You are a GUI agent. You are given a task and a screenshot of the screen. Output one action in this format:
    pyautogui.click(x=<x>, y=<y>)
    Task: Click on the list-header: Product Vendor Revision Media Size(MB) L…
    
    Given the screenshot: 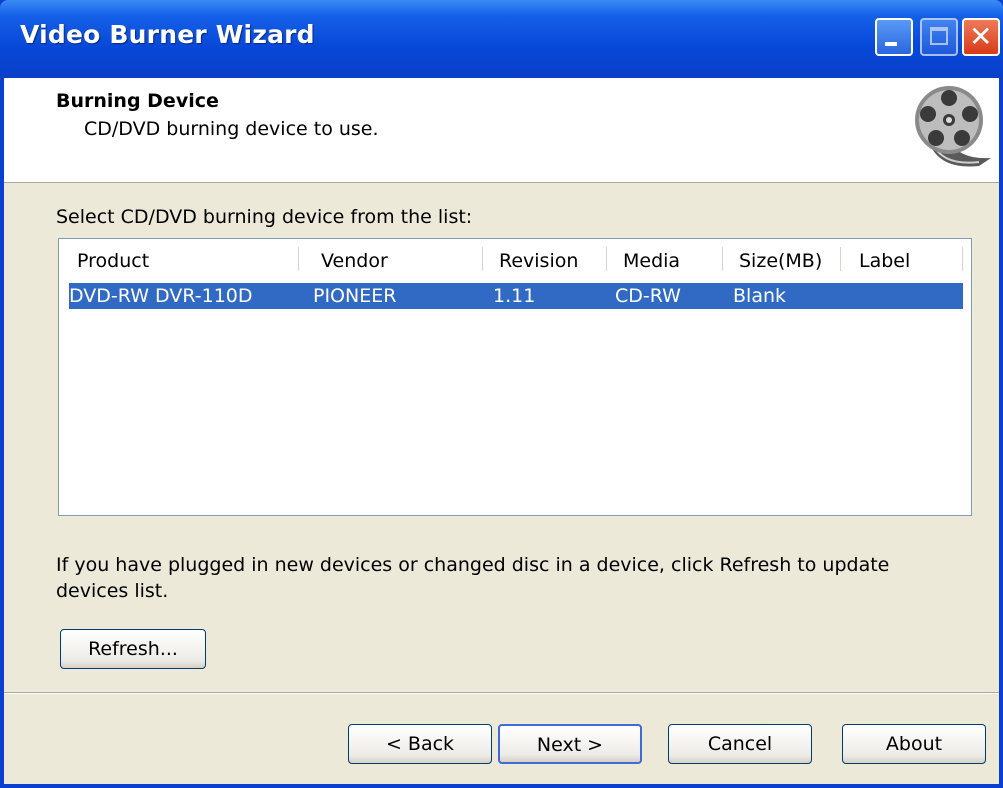 What is the action you would take?
    pyautogui.click(x=515, y=258)
    